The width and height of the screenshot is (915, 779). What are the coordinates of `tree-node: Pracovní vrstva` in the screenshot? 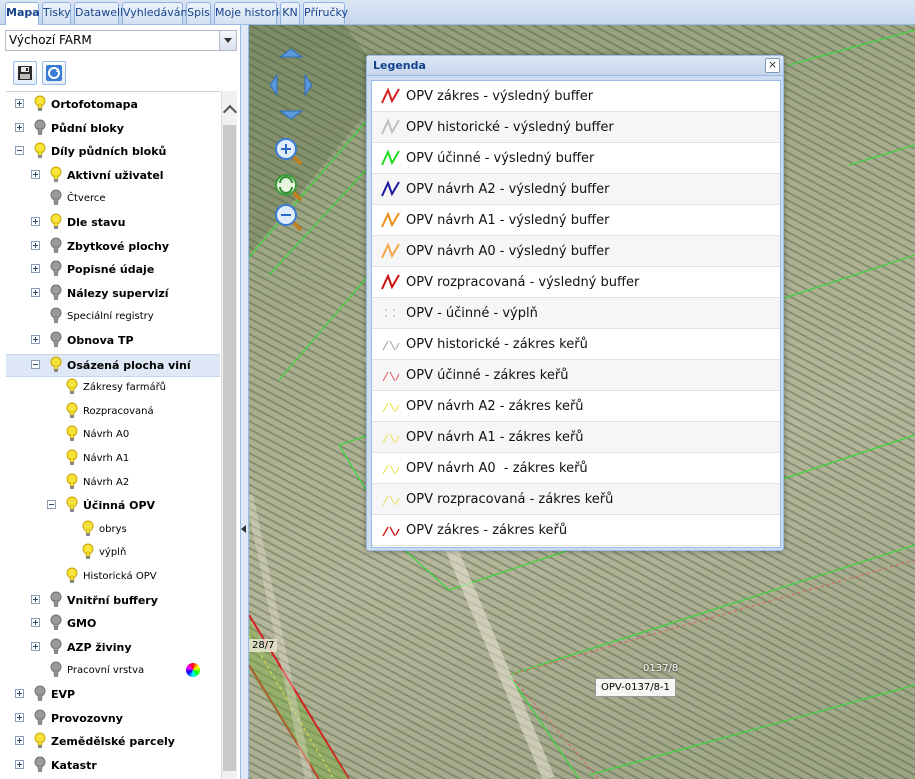 It's located at (113, 671).